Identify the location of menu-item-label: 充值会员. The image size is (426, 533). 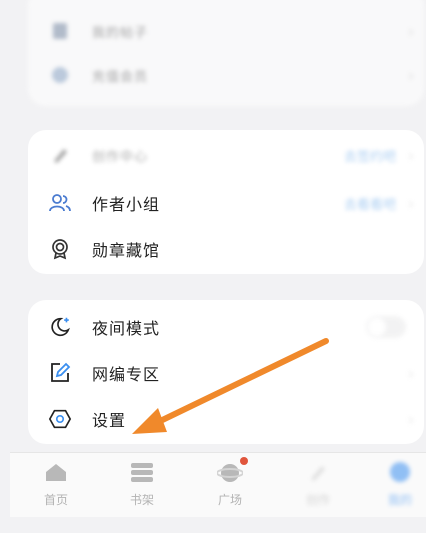
(120, 77).